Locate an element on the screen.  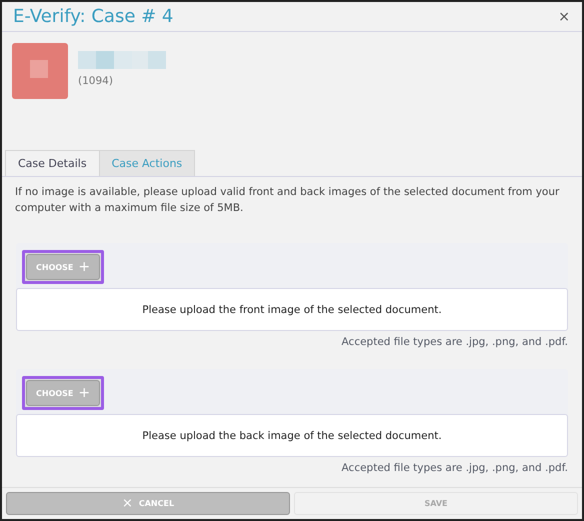
upload-dropzone: Please upload the front image of the selected document. is located at coordinates (292, 309).